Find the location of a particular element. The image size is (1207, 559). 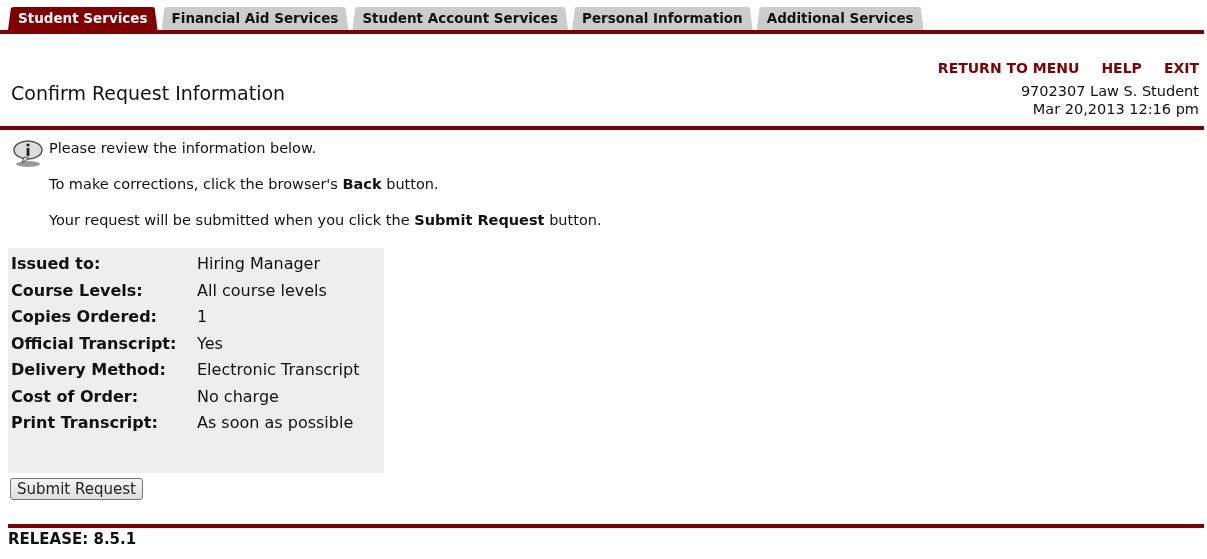

header-link: EXIT is located at coordinates (1181, 68).